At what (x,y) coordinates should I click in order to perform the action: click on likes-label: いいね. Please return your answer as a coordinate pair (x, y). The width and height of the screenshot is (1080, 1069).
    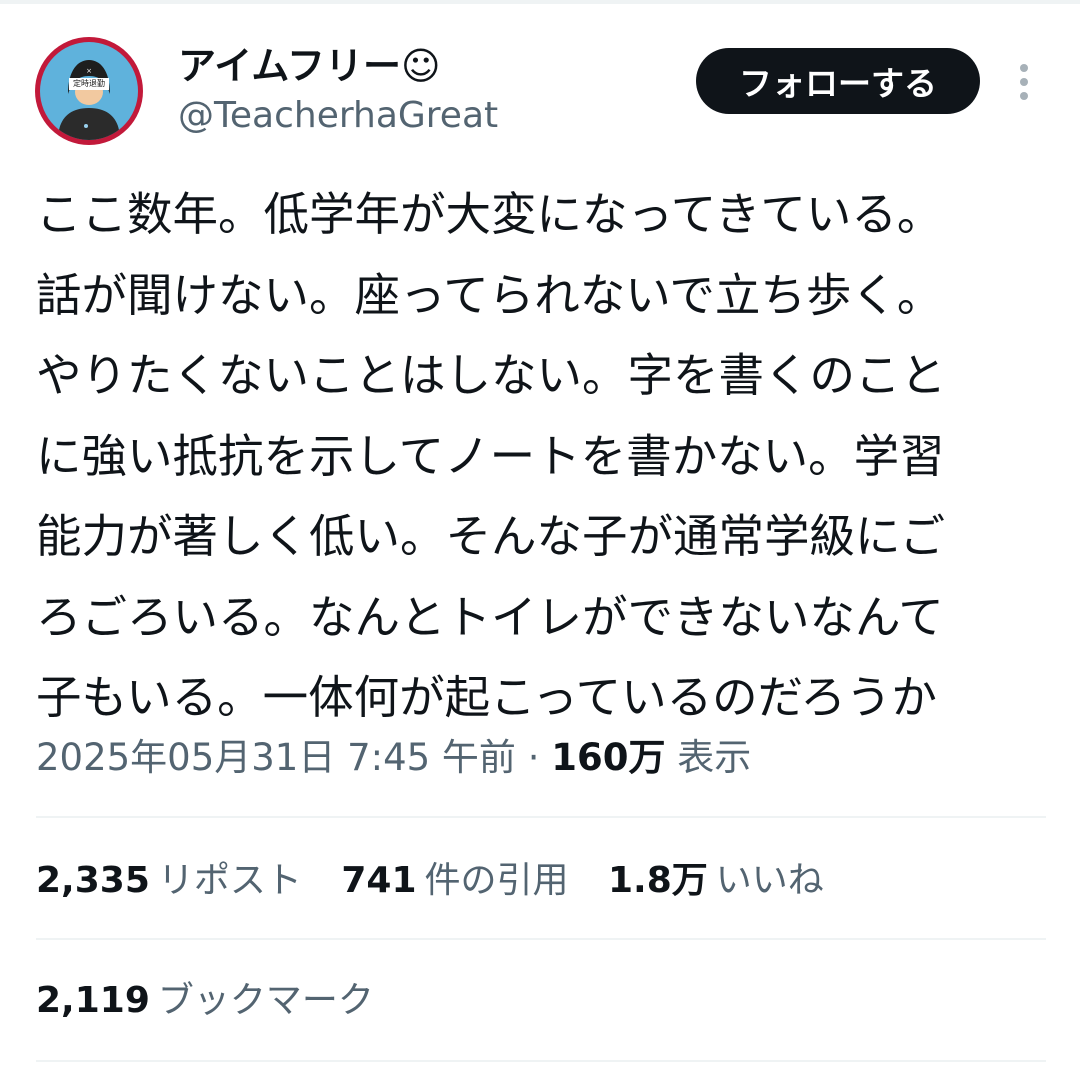
    Looking at the image, I should click on (769, 880).